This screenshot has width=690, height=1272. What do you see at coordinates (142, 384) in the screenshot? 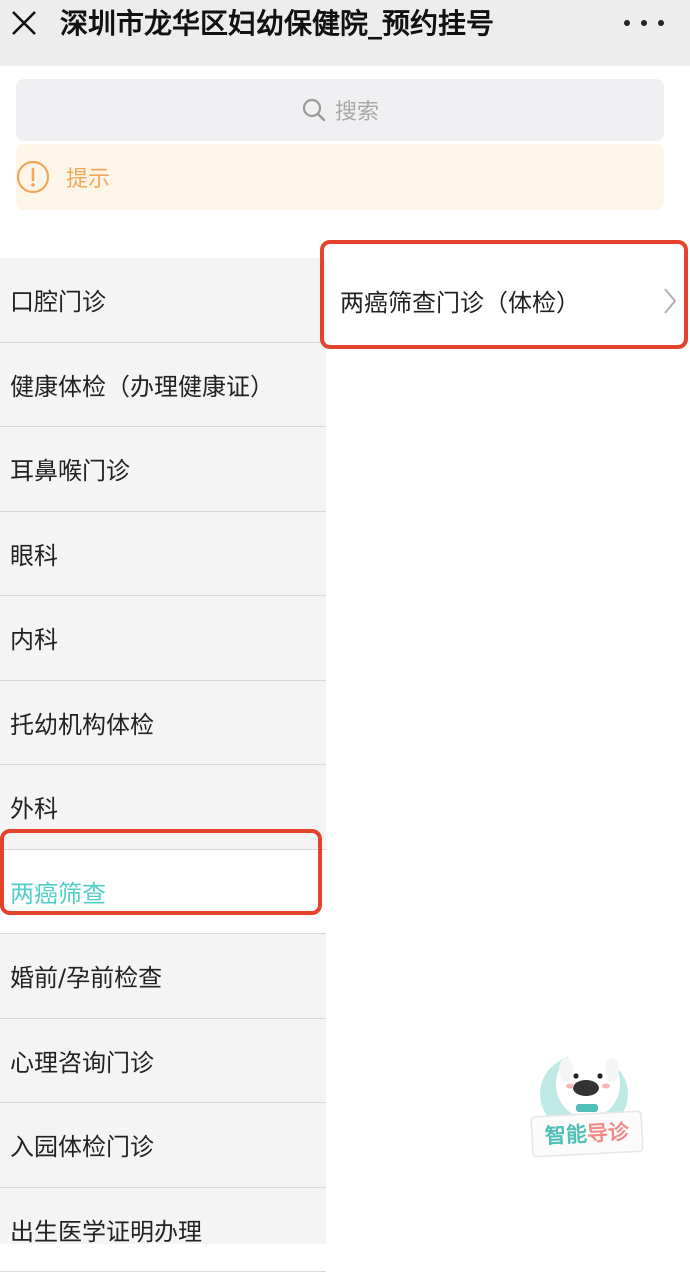
I see `sidebar-item-label: 健康体检（办理健康证）` at bounding box center [142, 384].